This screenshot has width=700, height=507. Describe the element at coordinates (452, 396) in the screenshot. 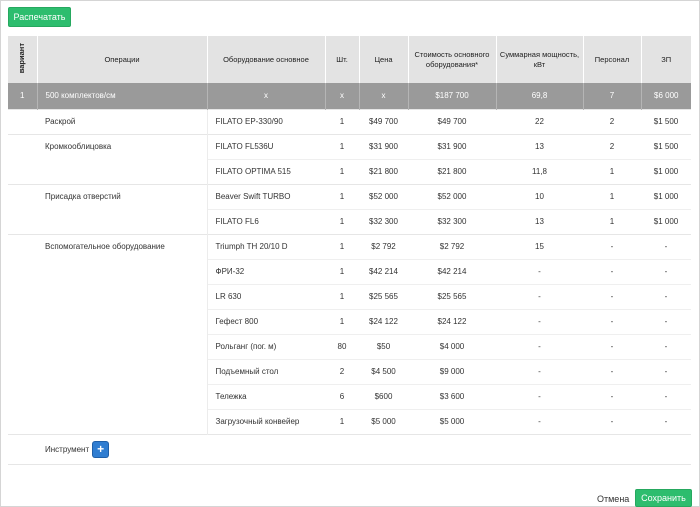

I see `cost-cell: $3 600` at that location.